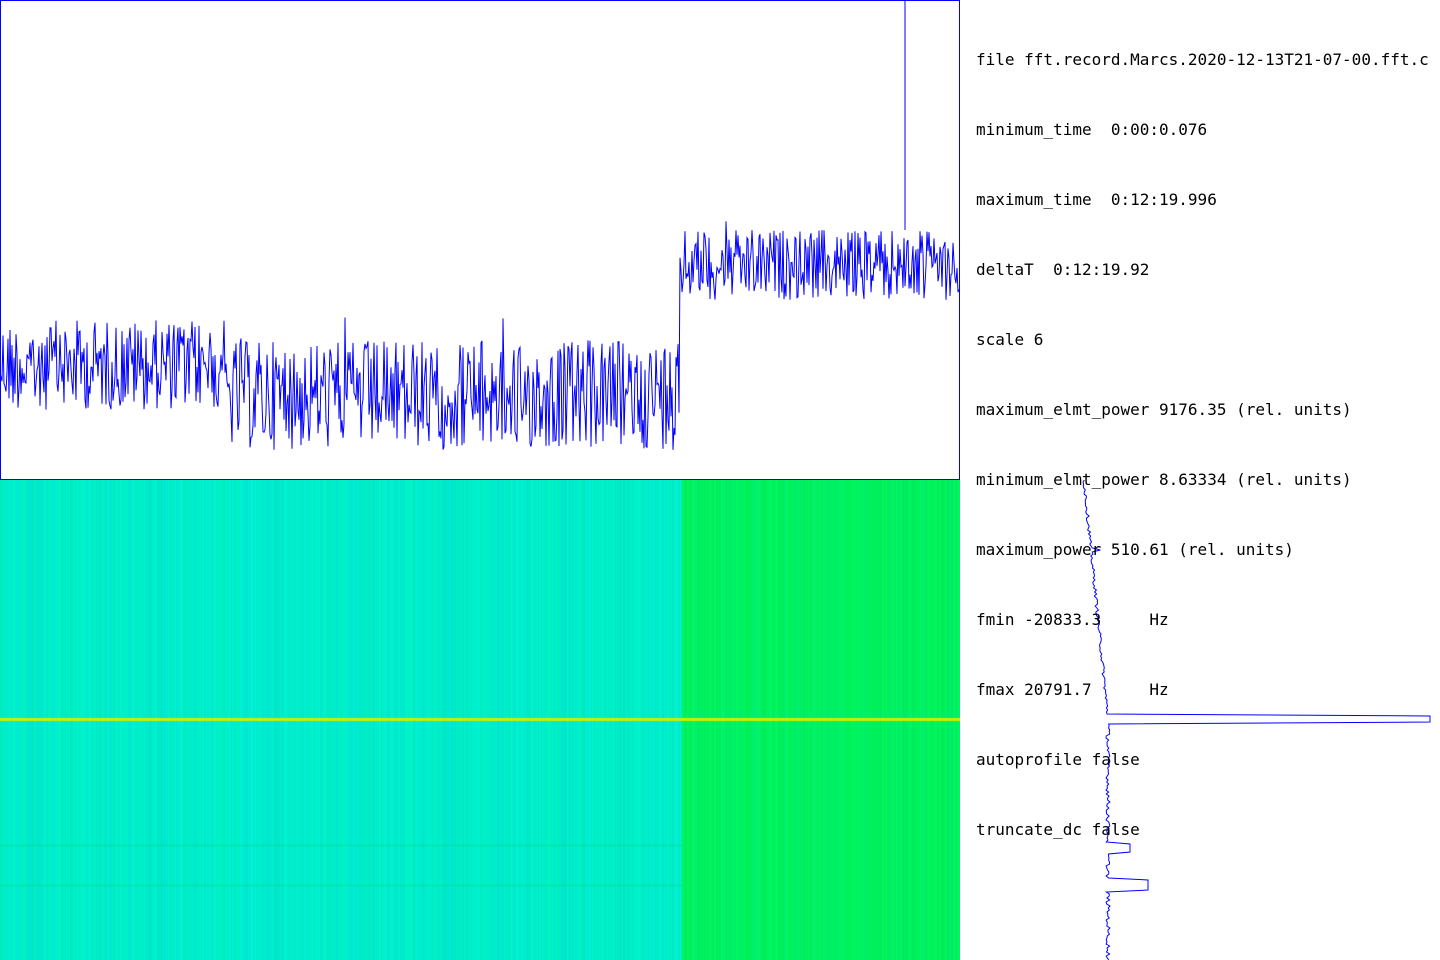 This screenshot has height=960, width=1440. What do you see at coordinates (1010, 339) in the screenshot?
I see `info-scale: scale 6` at bounding box center [1010, 339].